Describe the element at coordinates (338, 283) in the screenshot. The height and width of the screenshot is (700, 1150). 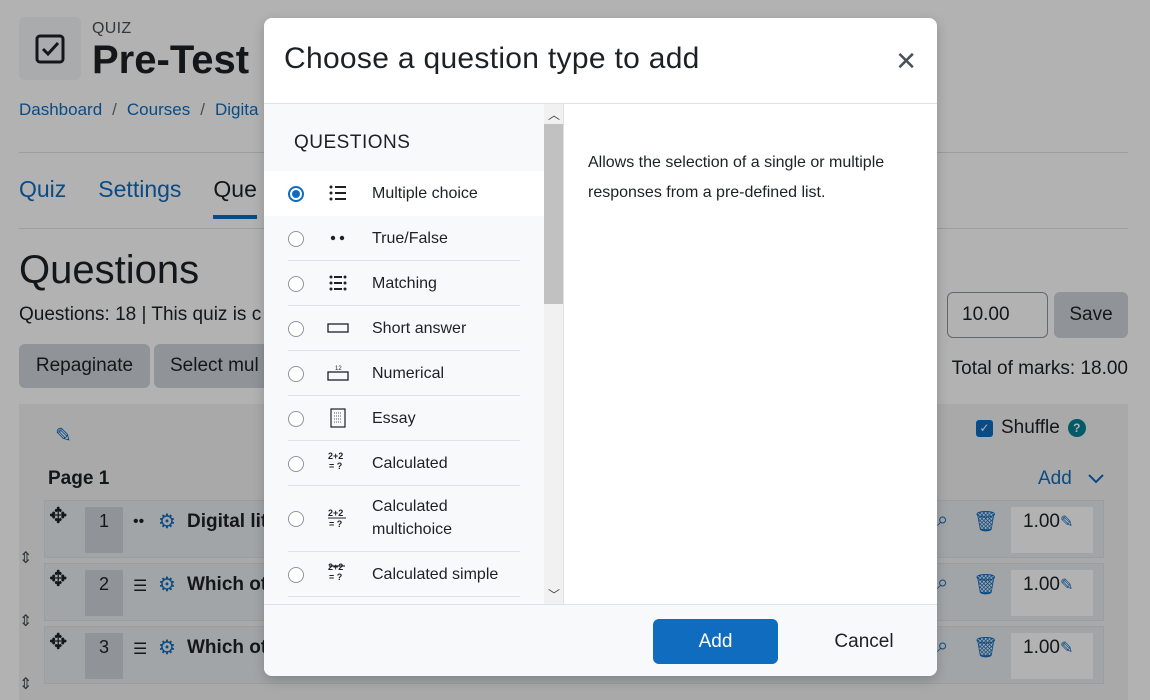
I see `matching-icon` at that location.